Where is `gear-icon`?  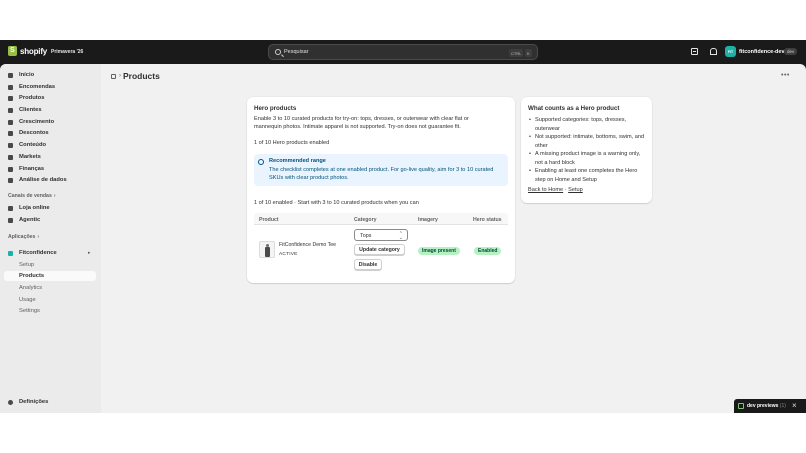
gear-icon is located at coordinates (10, 402).